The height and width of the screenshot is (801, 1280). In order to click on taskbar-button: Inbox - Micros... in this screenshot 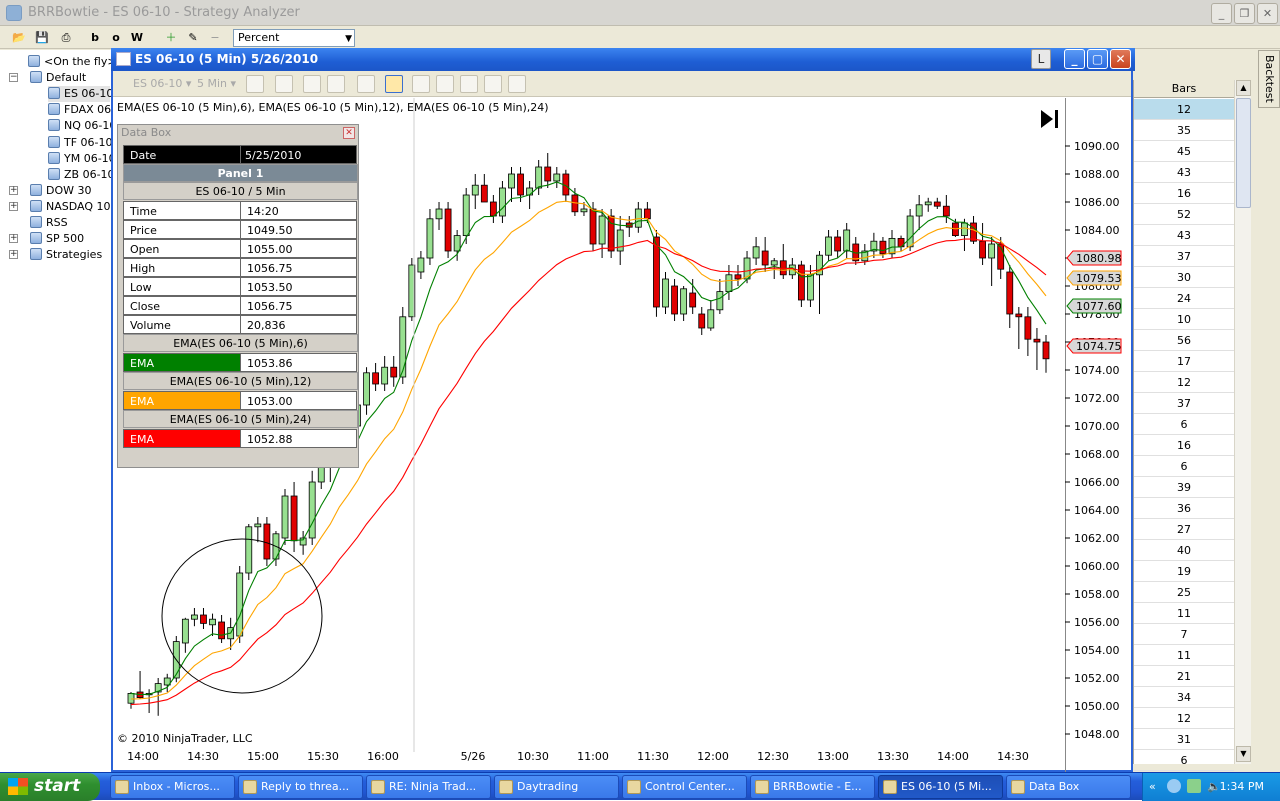, I will do `click(172, 787)`.